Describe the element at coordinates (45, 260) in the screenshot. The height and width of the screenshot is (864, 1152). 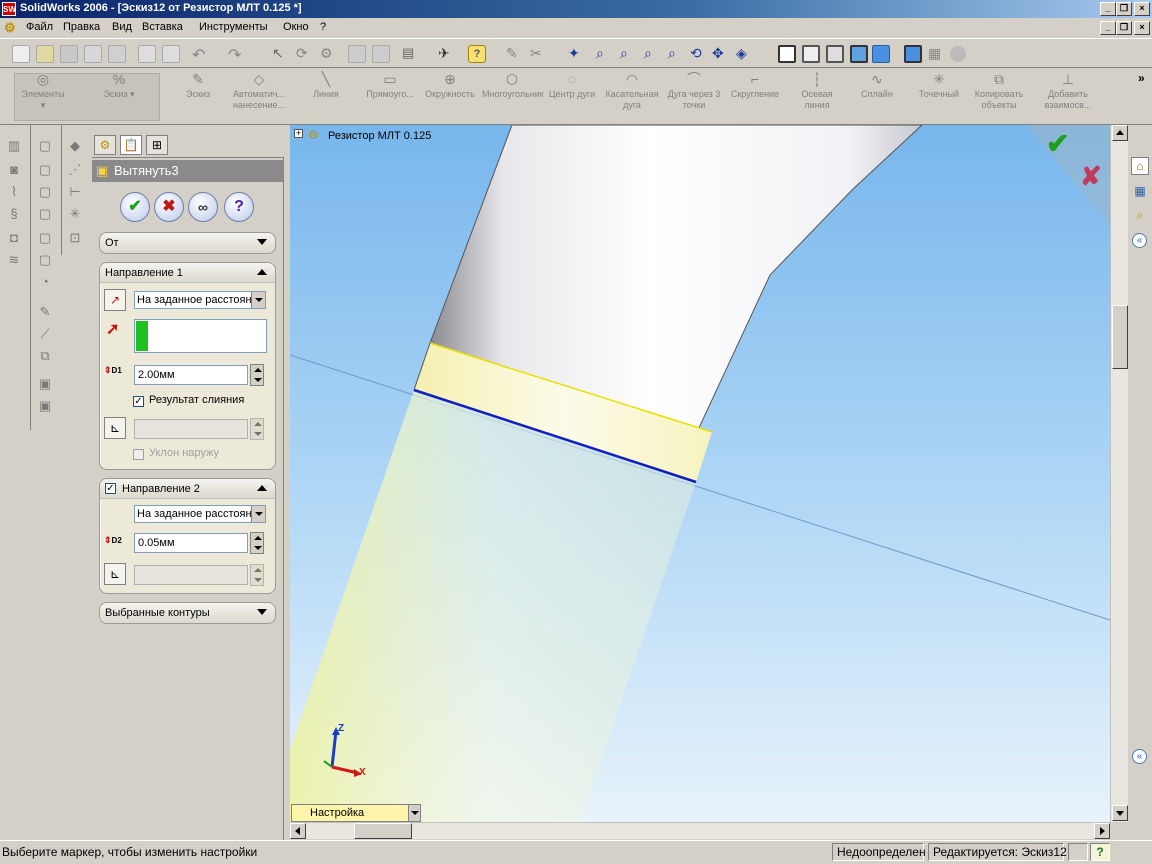
I see `rib-icon: ▢` at that location.